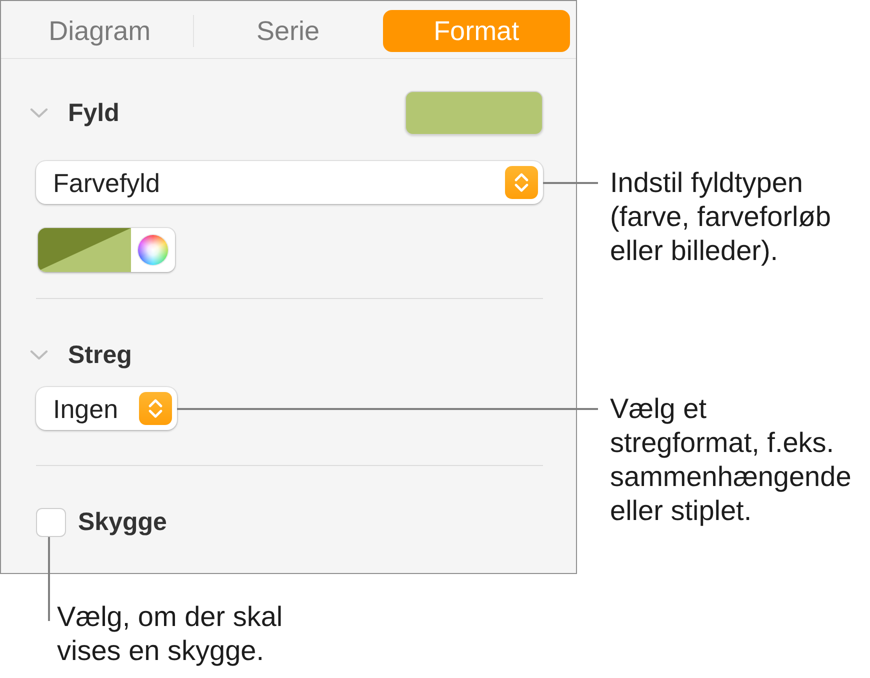  I want to click on shadow-label: Skygge, so click(122, 522).